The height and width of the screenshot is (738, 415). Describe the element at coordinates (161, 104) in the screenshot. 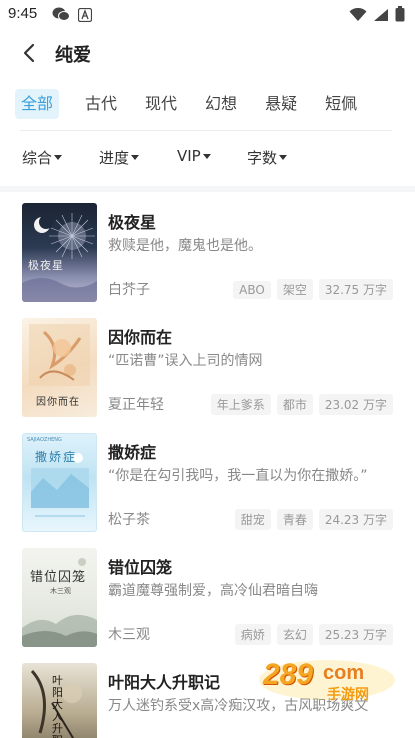

I see `tab-modern: 现代` at that location.